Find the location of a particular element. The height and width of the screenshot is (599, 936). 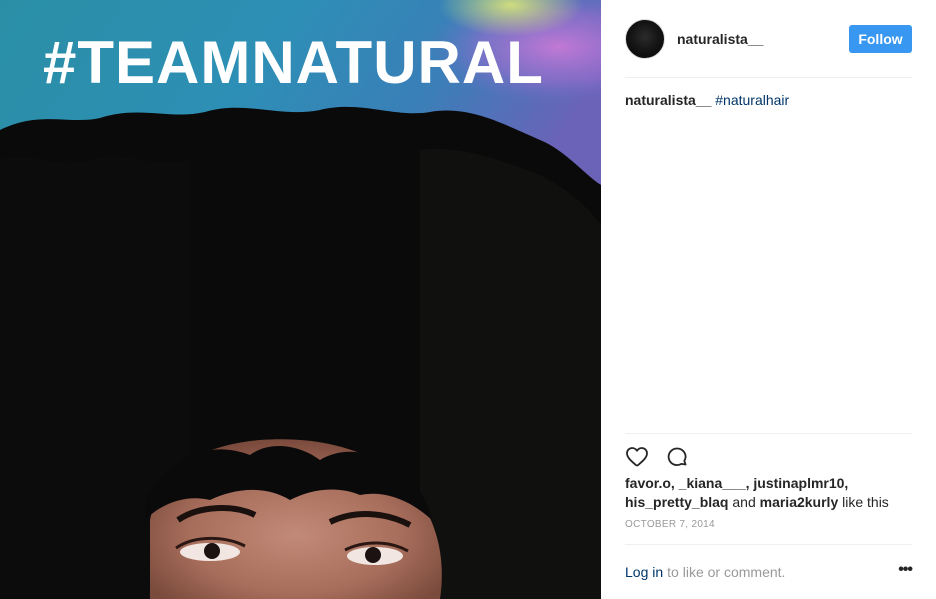

follow-button: Follow is located at coordinates (880, 38).